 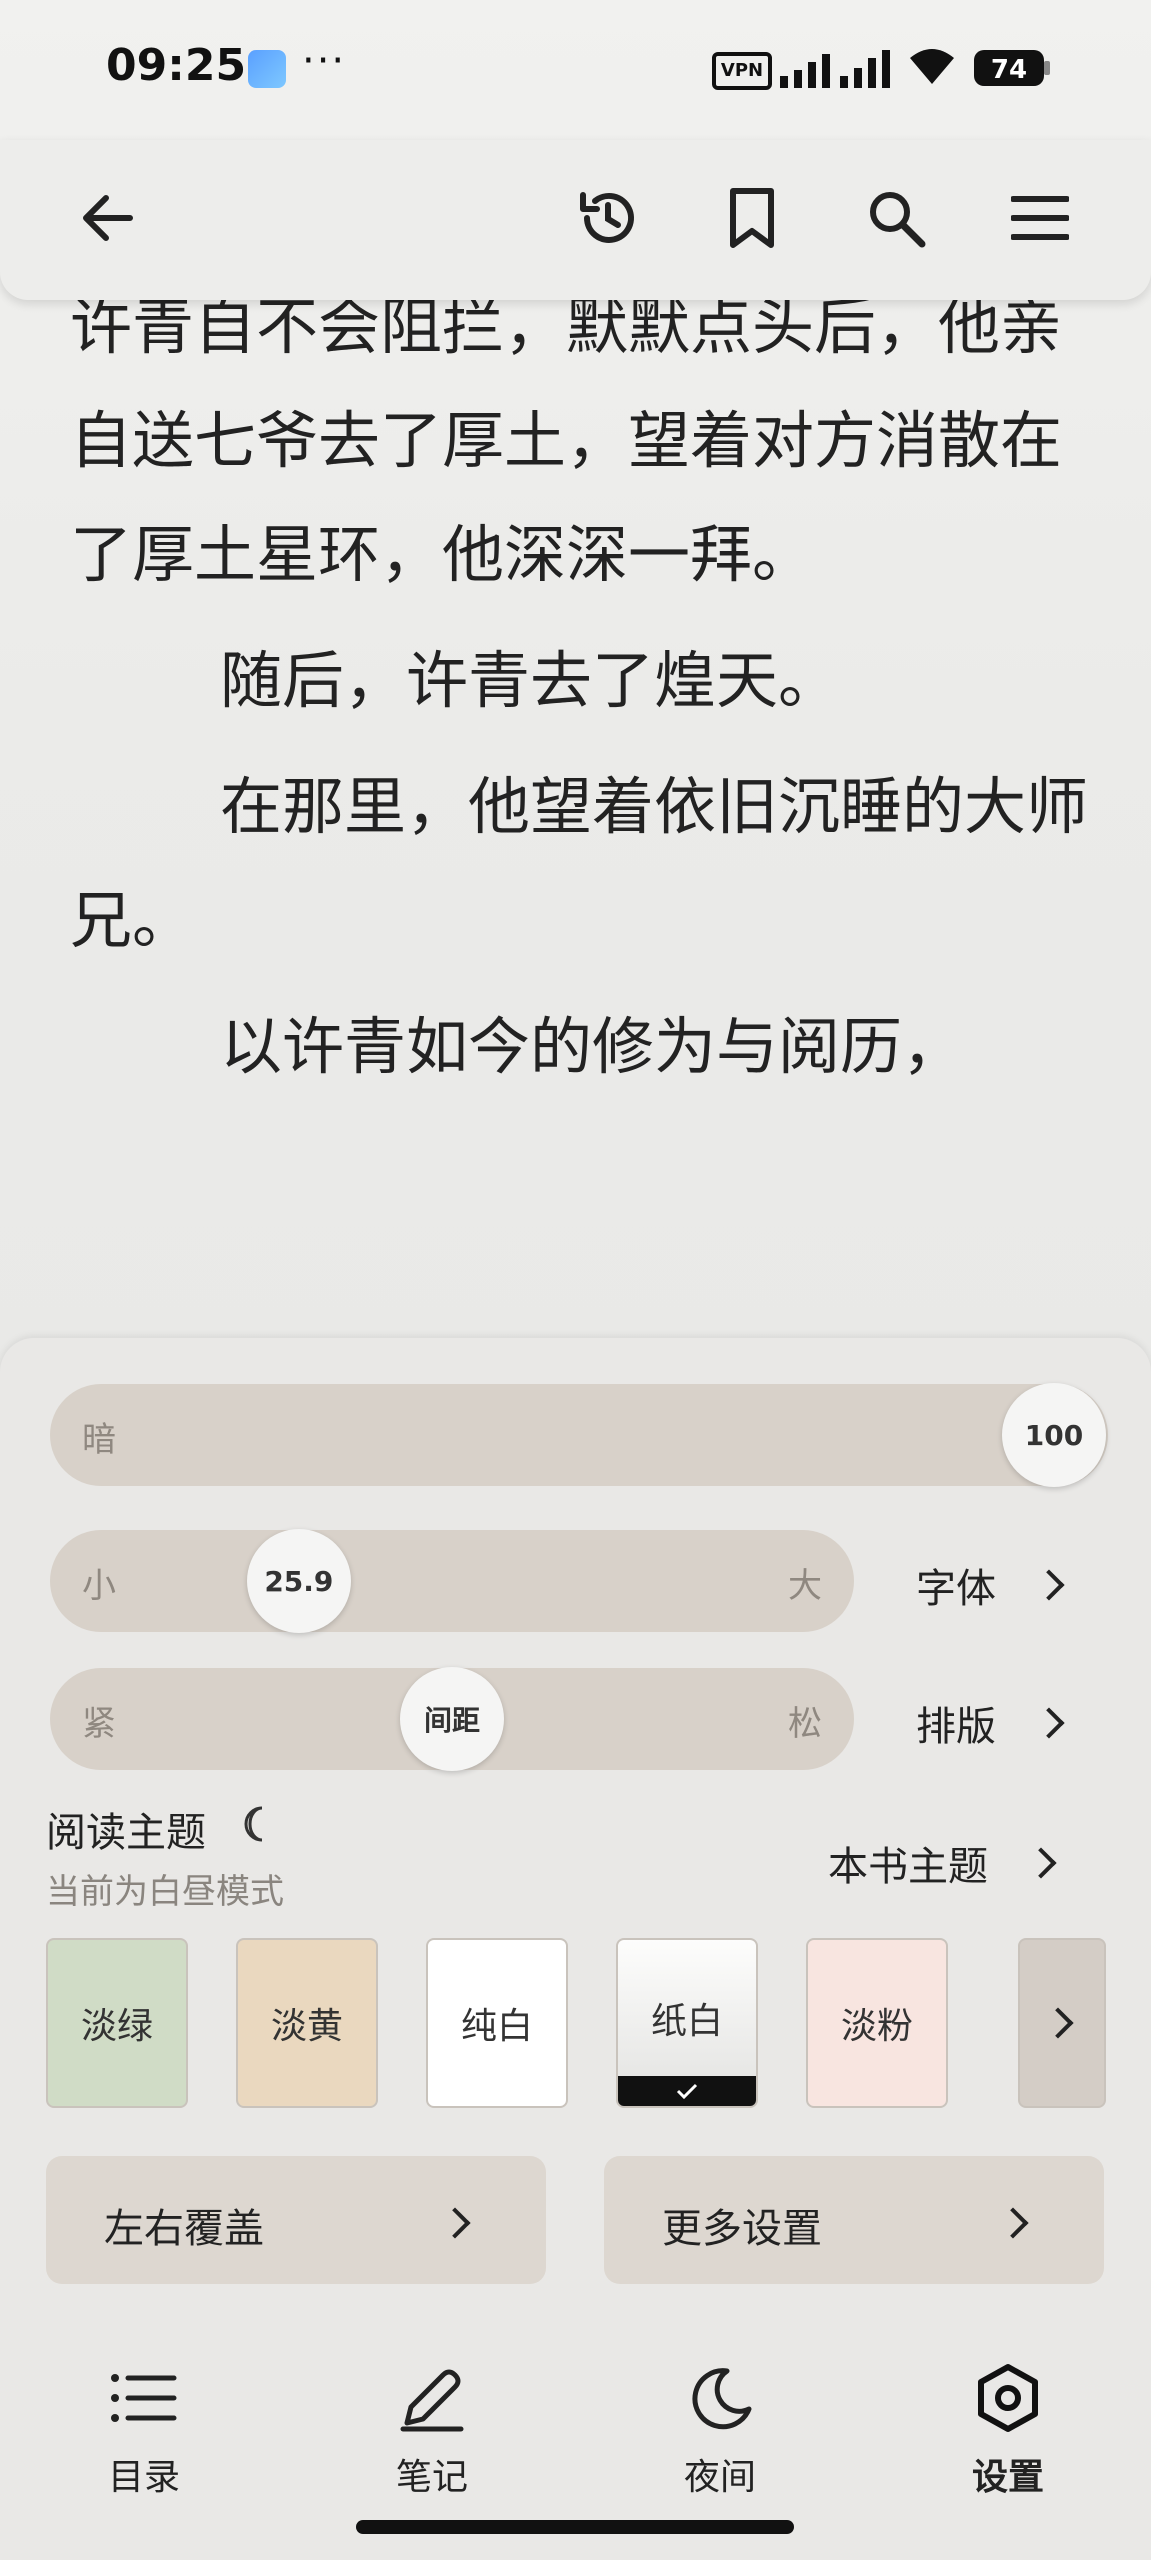 I want to click on page-turn-mode-label: 左右覆盖, so click(x=184, y=2229).